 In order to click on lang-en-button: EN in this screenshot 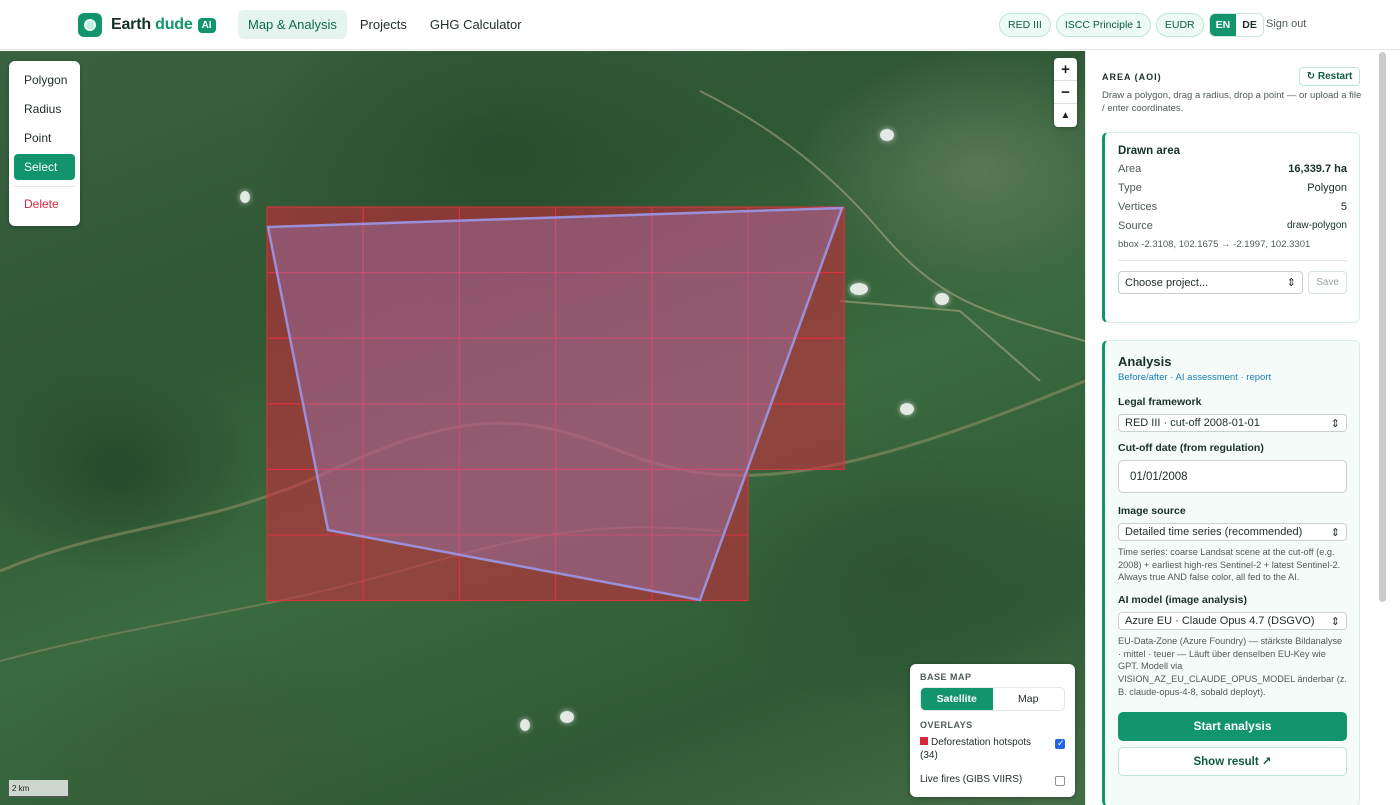, I will do `click(1223, 25)`.